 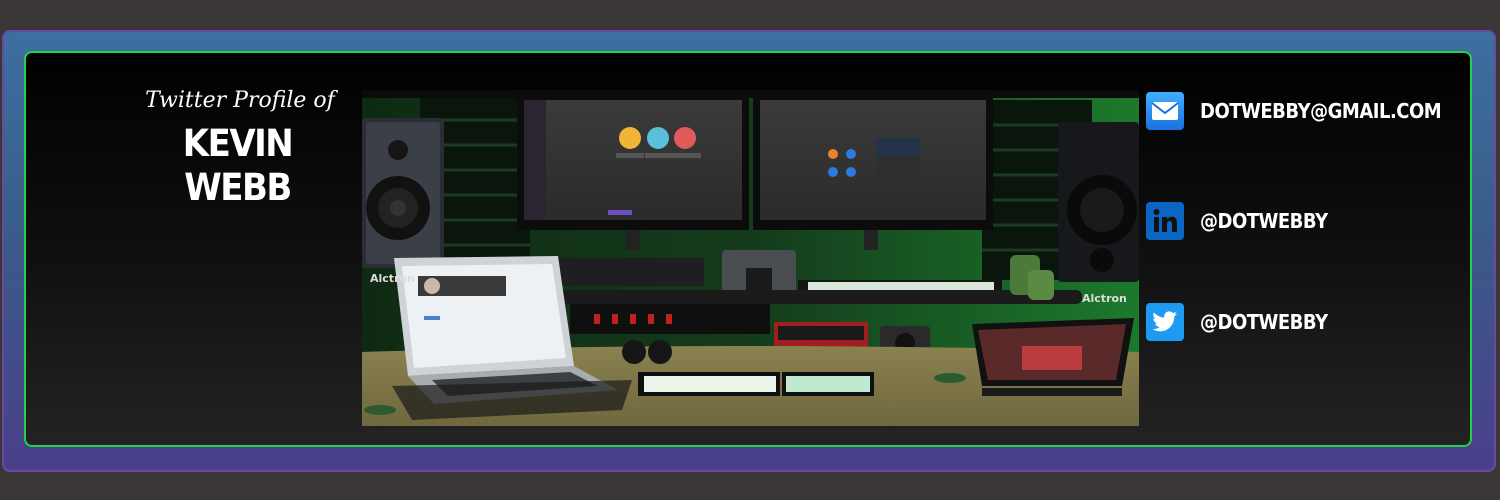 What do you see at coordinates (1165, 111) in the screenshot?
I see `mail-icon` at bounding box center [1165, 111].